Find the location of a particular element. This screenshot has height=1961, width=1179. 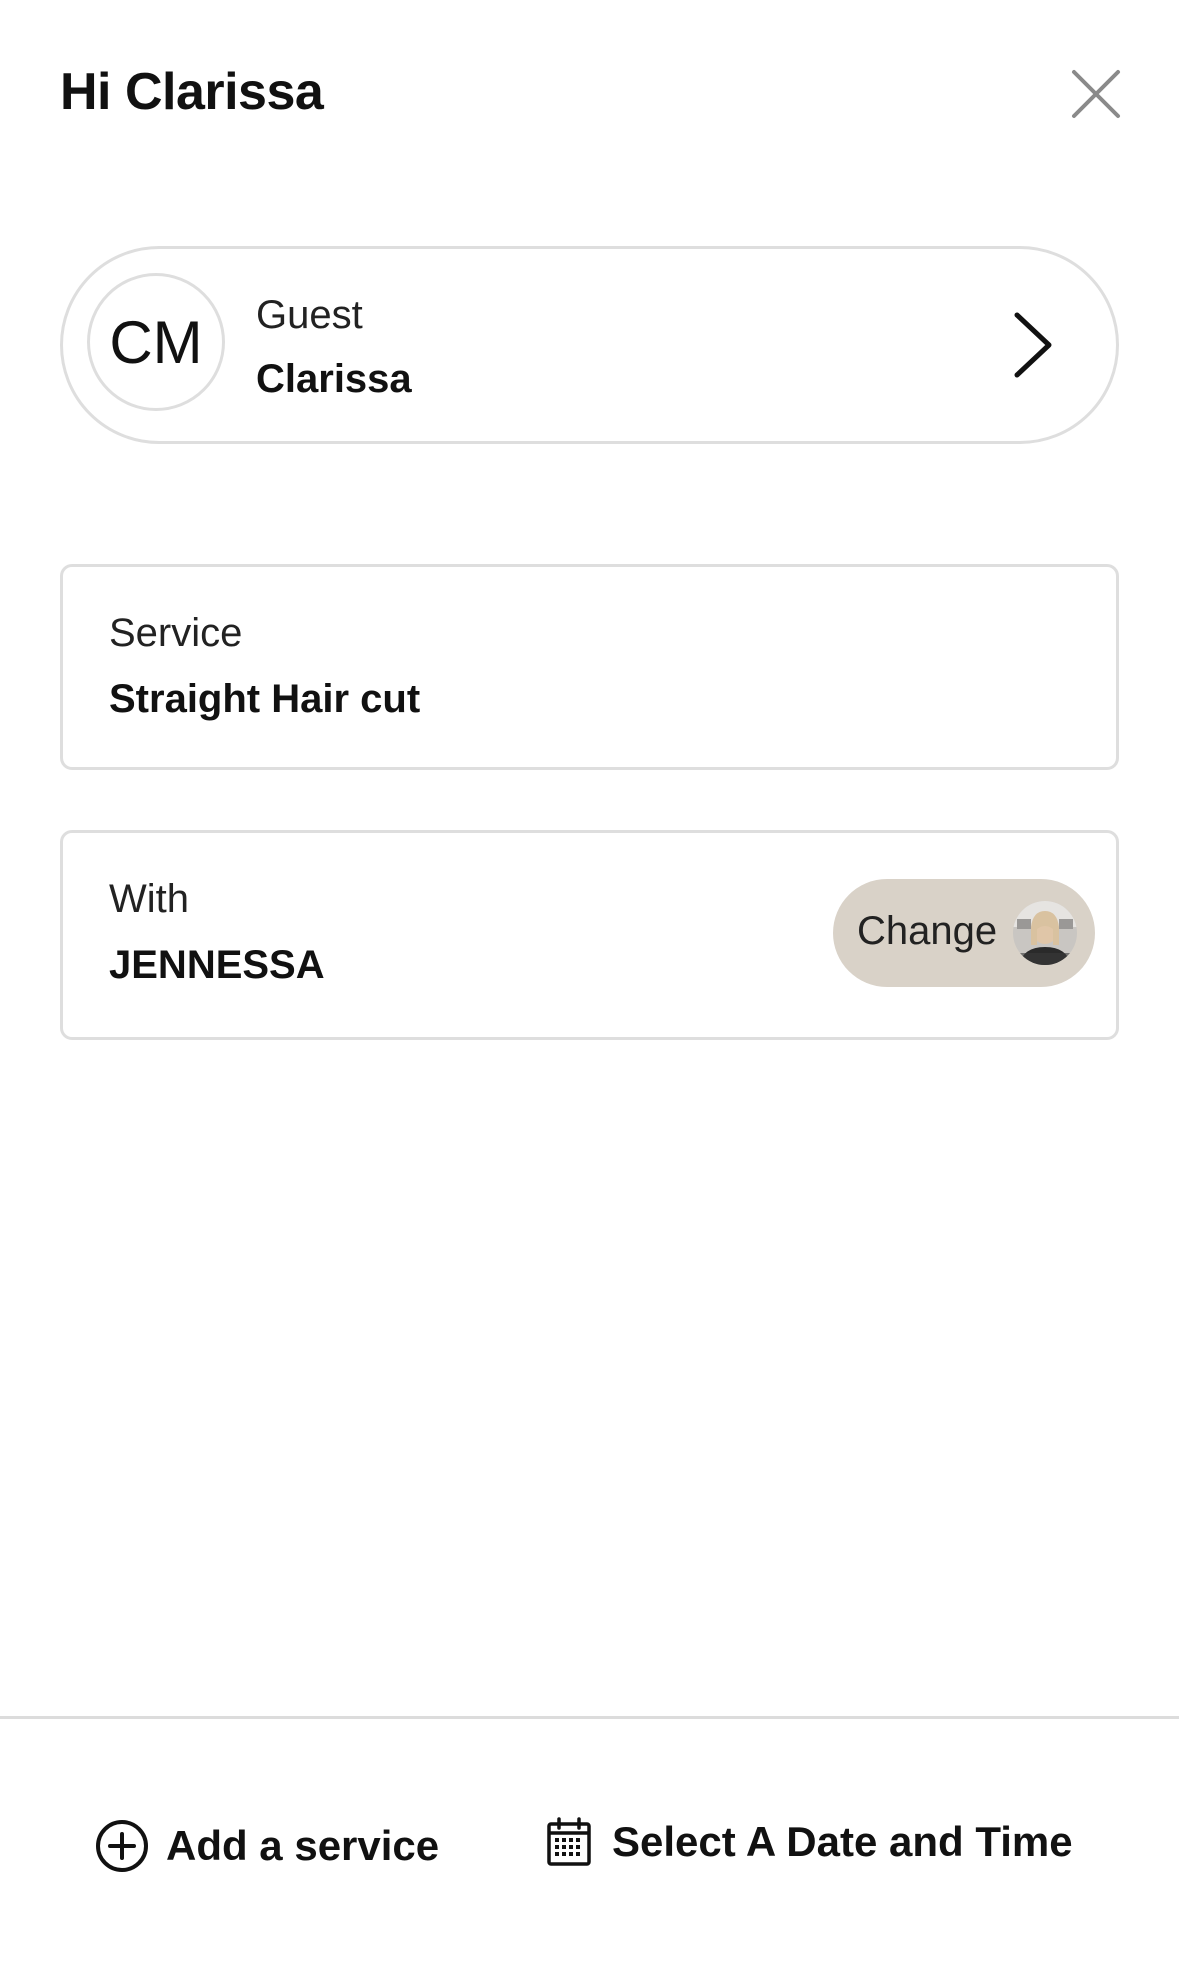

guest-selector: CM Guest Clarissa is located at coordinates (589, 345).